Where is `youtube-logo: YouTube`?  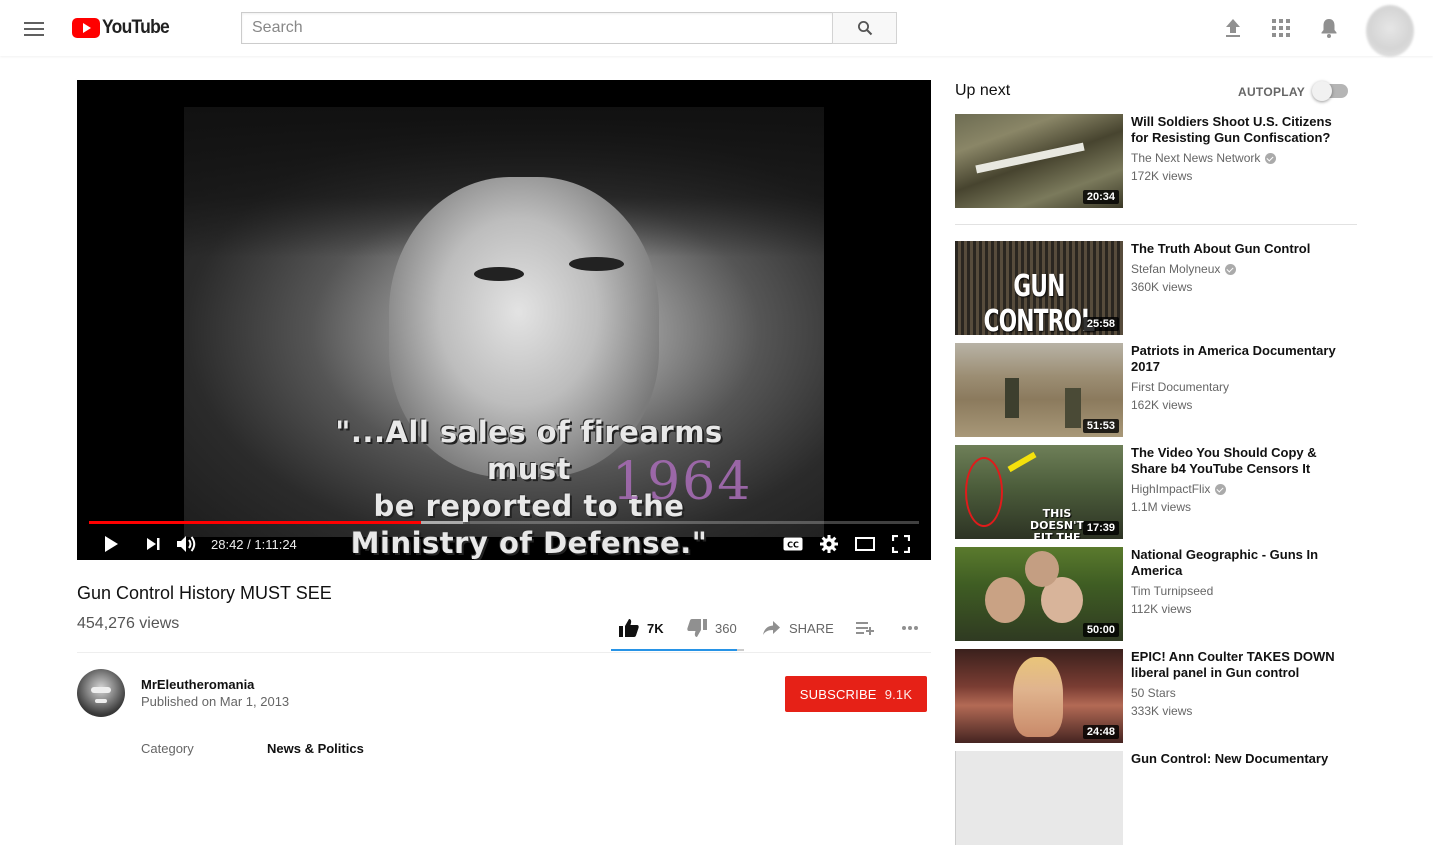
youtube-logo: YouTube is located at coordinates (123, 28).